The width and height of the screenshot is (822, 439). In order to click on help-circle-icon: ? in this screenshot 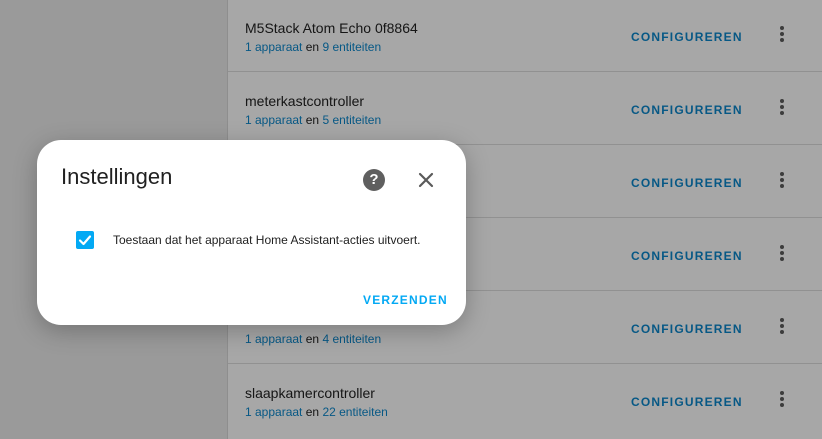, I will do `click(374, 180)`.